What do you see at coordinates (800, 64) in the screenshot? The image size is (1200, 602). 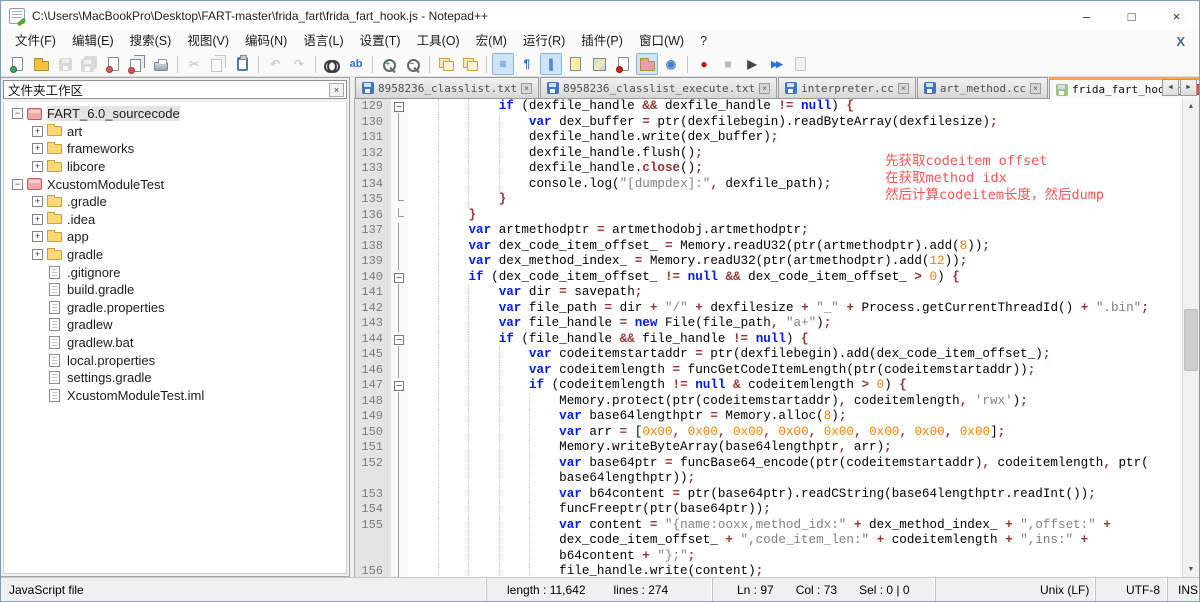 I see `save-macro-icon` at bounding box center [800, 64].